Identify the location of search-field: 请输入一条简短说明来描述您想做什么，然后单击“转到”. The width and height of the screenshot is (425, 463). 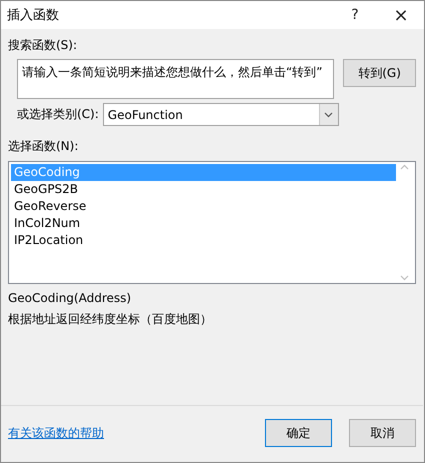
(175, 79).